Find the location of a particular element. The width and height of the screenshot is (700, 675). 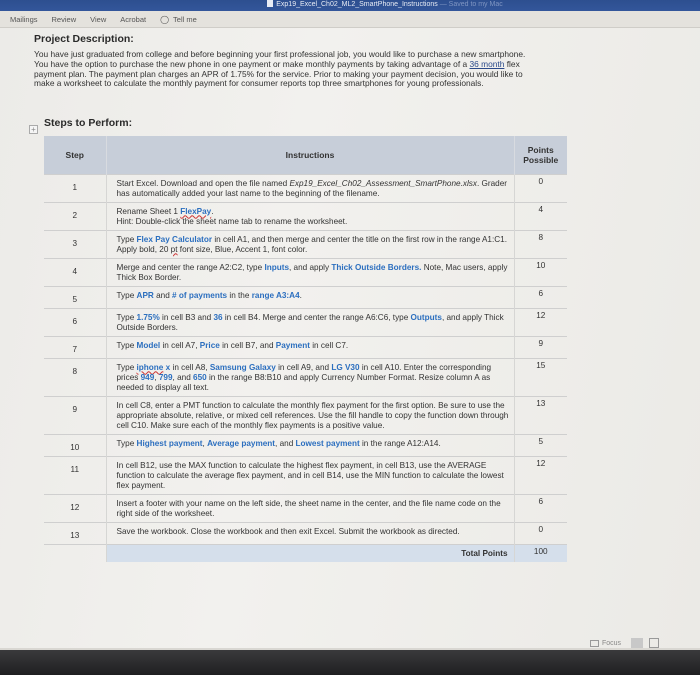

save-status: — Saved to my Mac is located at coordinates (471, 4).